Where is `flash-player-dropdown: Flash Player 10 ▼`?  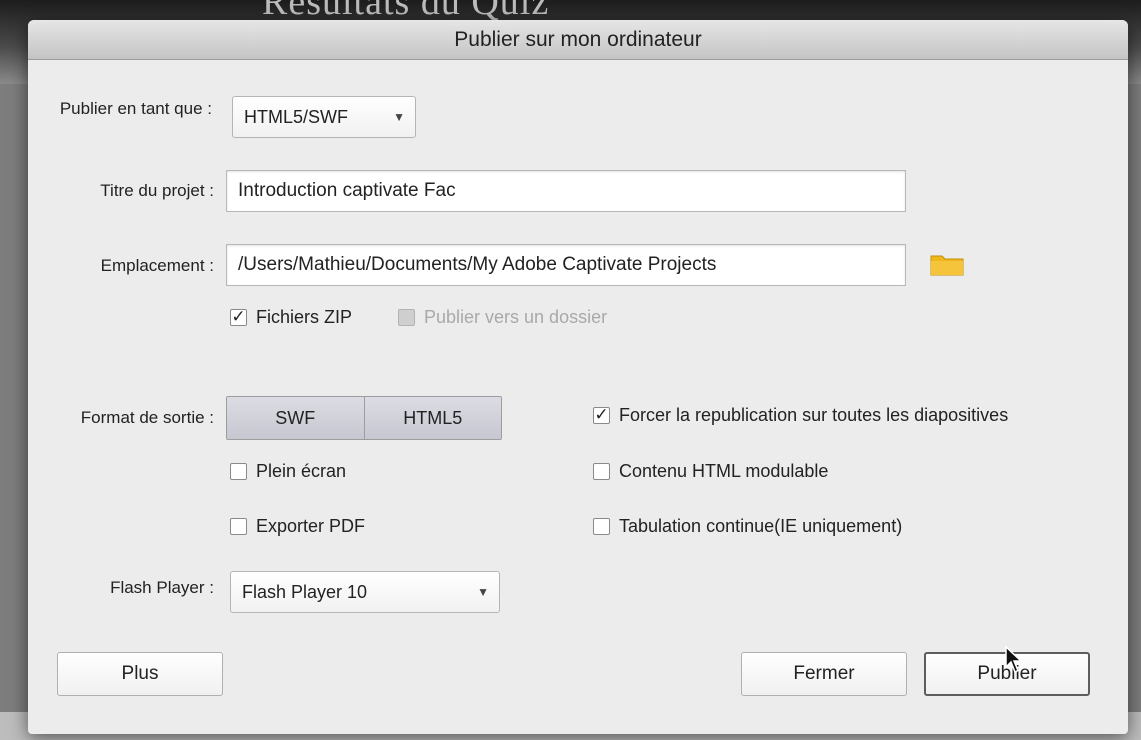
flash-player-dropdown: Flash Player 10 ▼ is located at coordinates (365, 592).